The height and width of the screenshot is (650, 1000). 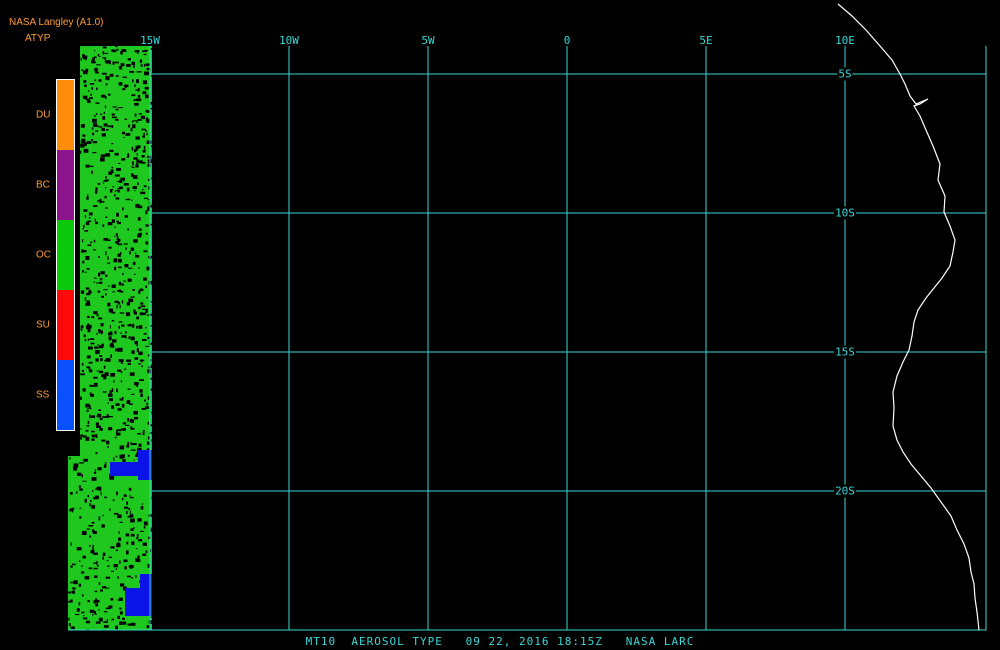 I want to click on legend-swatch-su, so click(x=65, y=325).